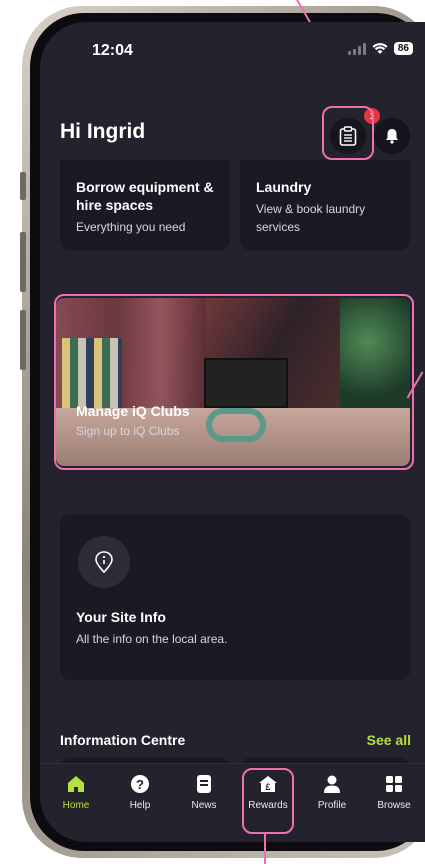 This screenshot has height=864, width=425. What do you see at coordinates (121, 617) in the screenshot?
I see `site-info-title: Your Site Info` at bounding box center [121, 617].